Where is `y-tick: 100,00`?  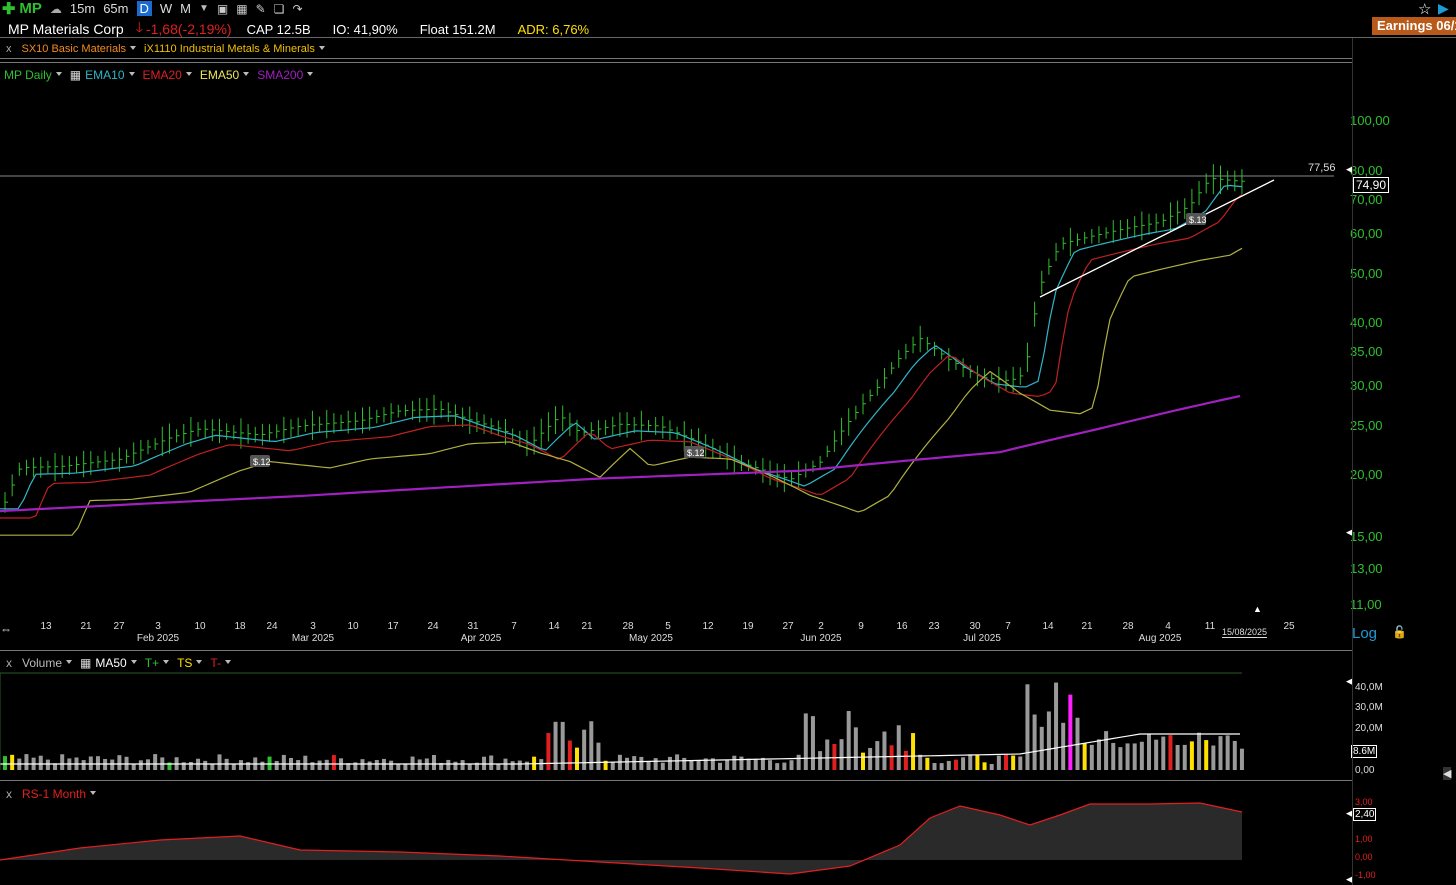
y-tick: 100,00 is located at coordinates (1370, 120).